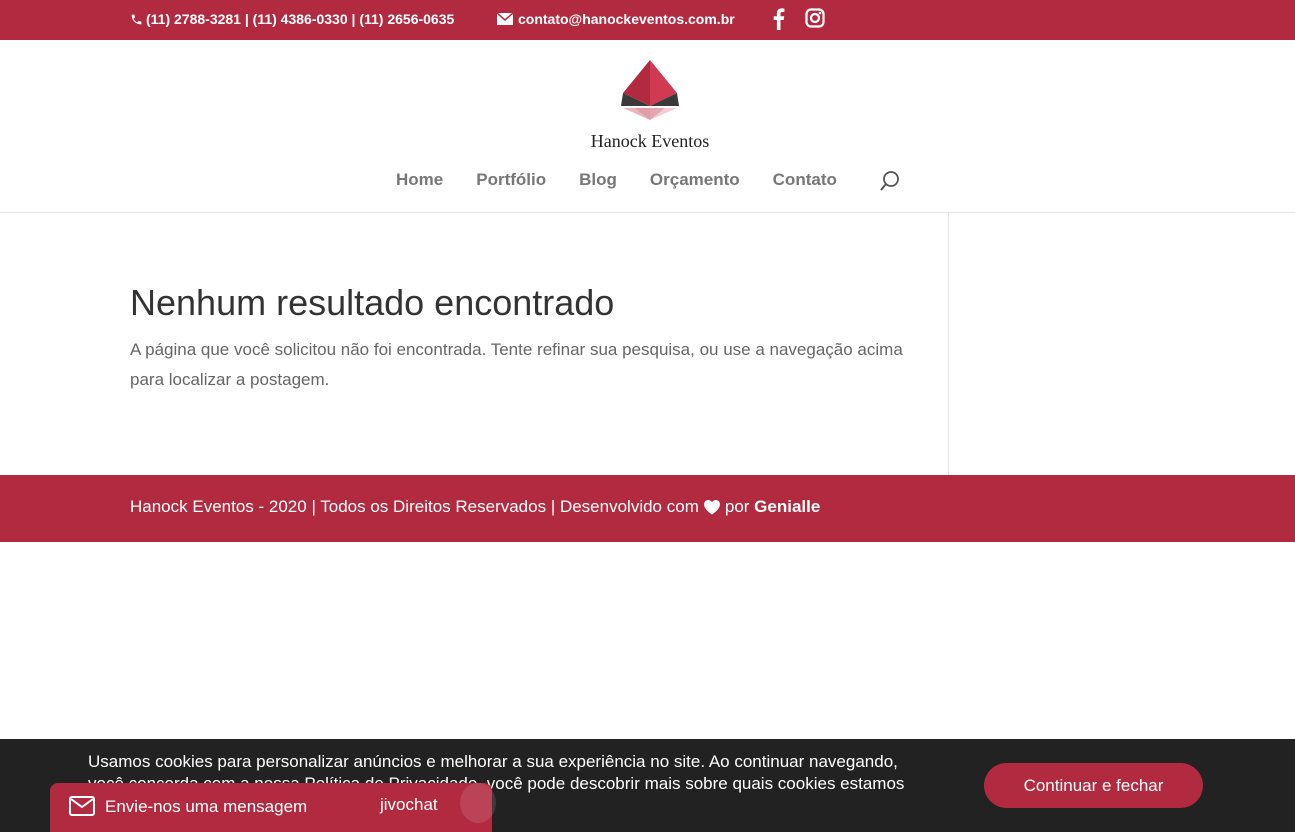  Describe the element at coordinates (1093, 785) in the screenshot. I see `cookie-accept-button: Continuar e fechar` at that location.